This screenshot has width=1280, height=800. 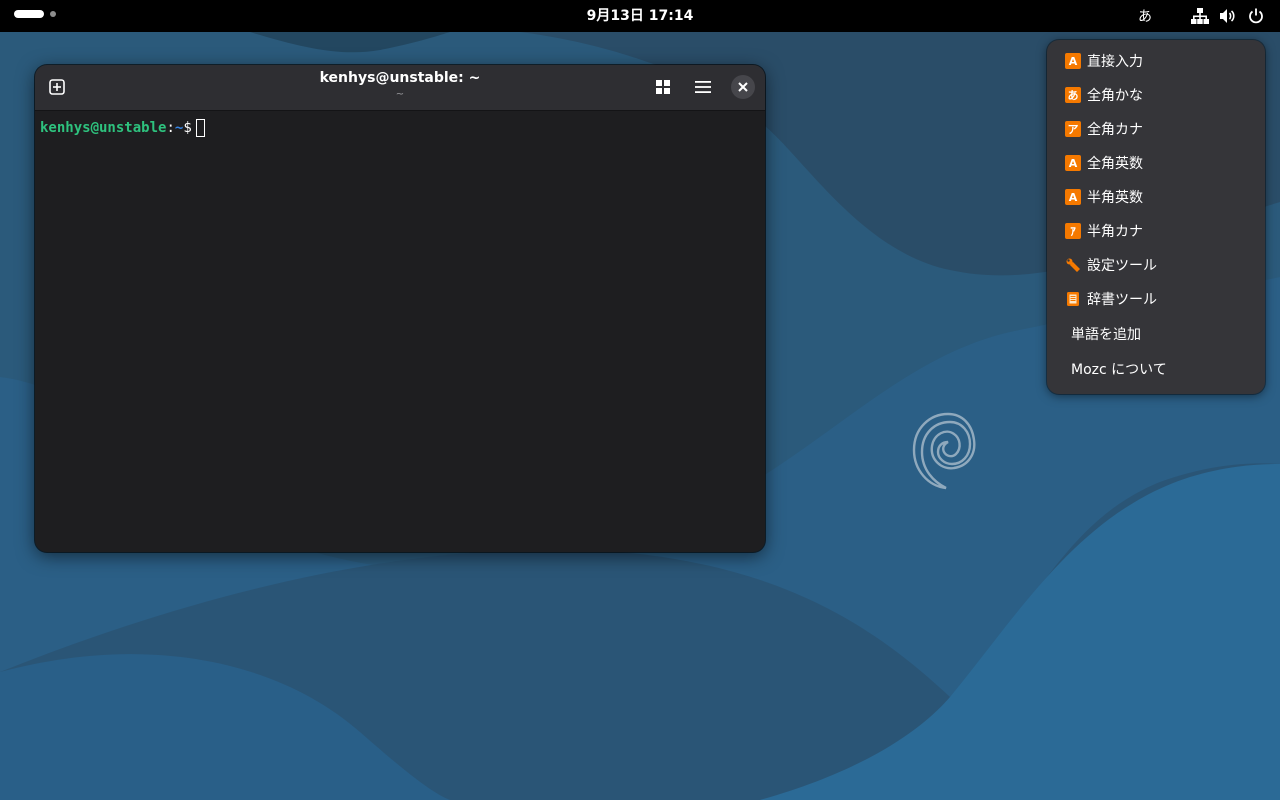 I want to click on workspace-indicator, so click(x=53, y=14).